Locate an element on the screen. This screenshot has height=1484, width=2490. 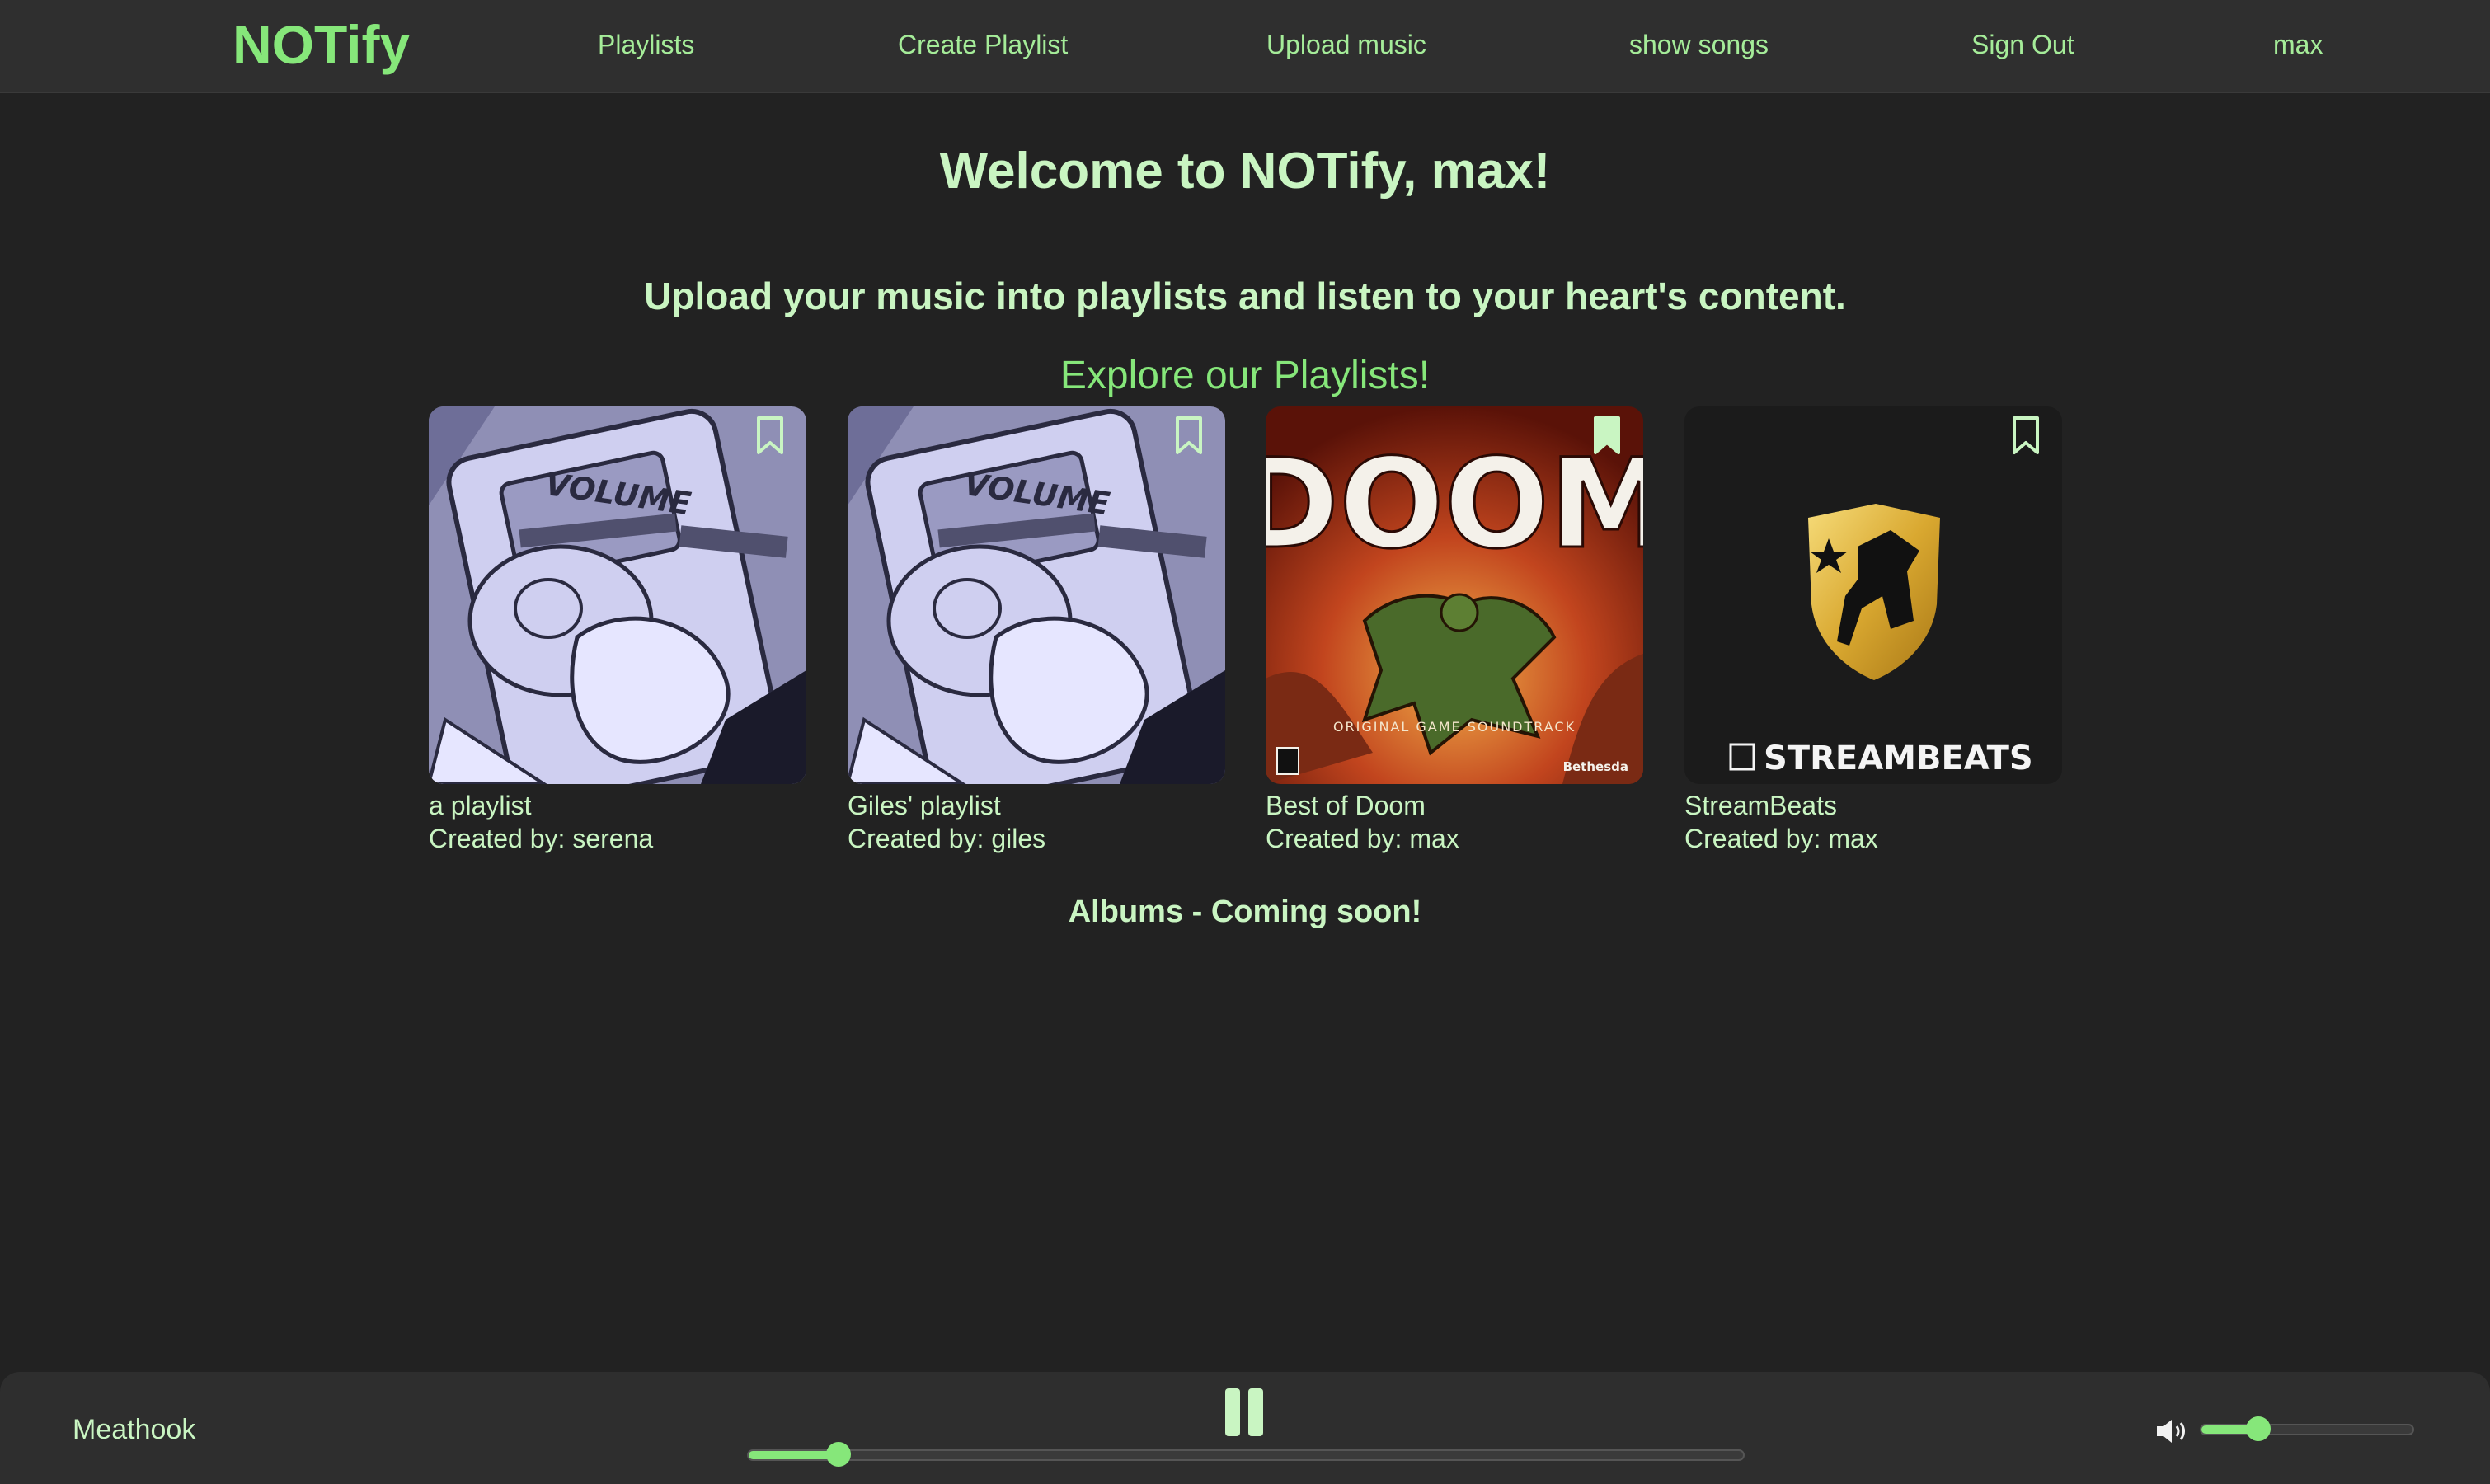
streambeats-logo-image: STREAMBEATS is located at coordinates (1873, 595).